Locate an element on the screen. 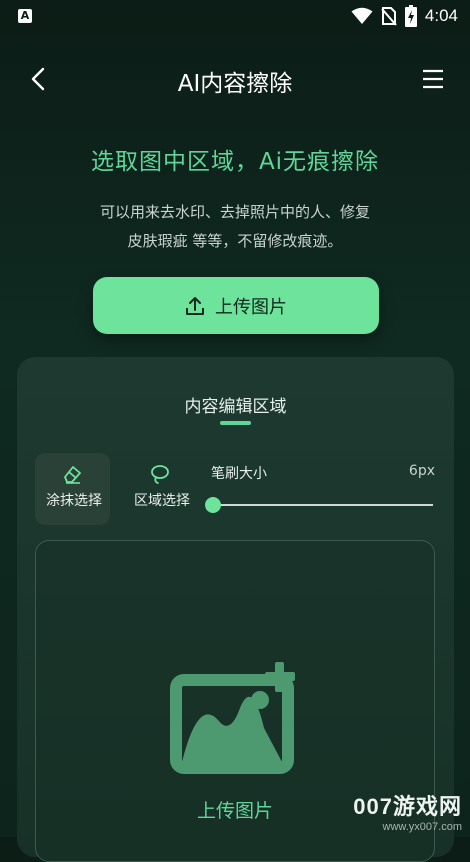 This screenshot has height=862, width=470. notification-app-icon: A is located at coordinates (25, 16).